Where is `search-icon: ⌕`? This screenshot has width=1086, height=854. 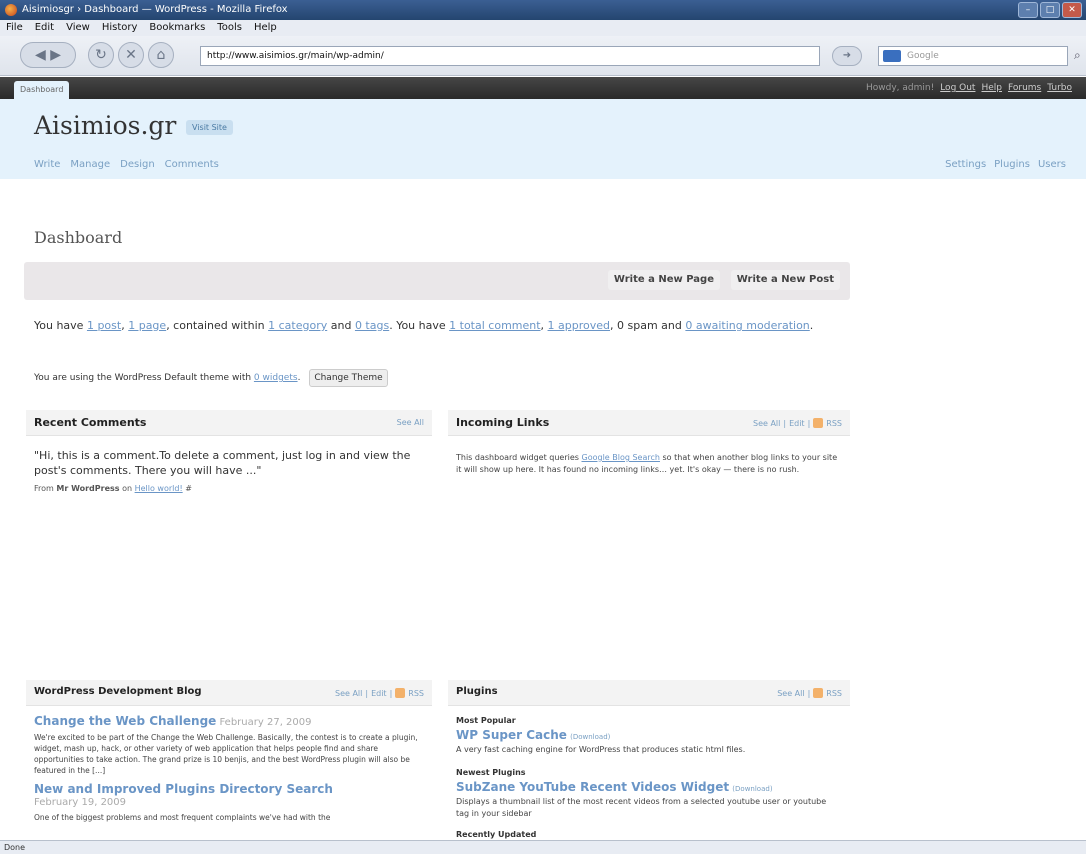 search-icon: ⌕ is located at coordinates (1077, 55).